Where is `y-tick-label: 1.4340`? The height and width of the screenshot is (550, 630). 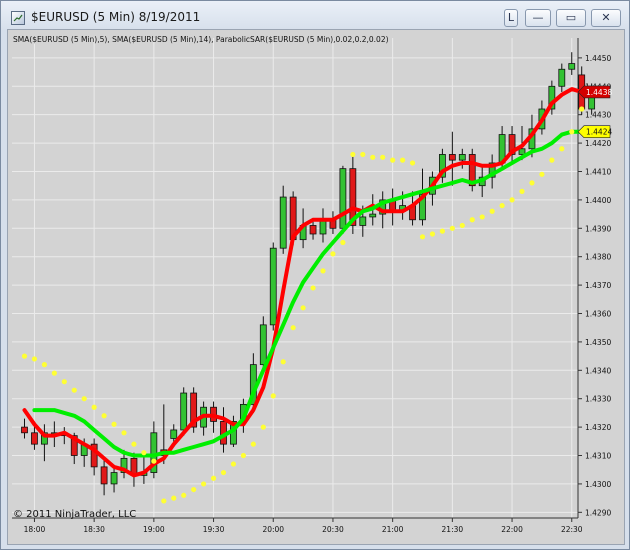 y-tick-label: 1.4340 is located at coordinates (598, 370).